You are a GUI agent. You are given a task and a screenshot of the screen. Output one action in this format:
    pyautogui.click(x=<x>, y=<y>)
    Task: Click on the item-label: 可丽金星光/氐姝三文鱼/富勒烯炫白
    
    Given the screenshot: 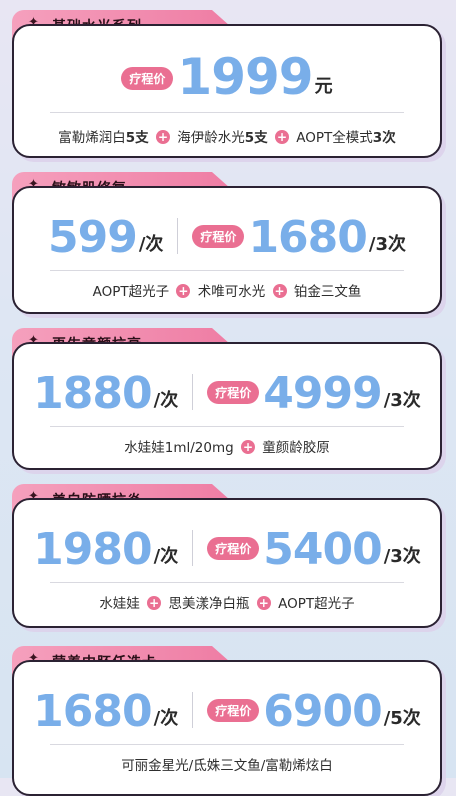 What is the action you would take?
    pyautogui.click(x=227, y=766)
    